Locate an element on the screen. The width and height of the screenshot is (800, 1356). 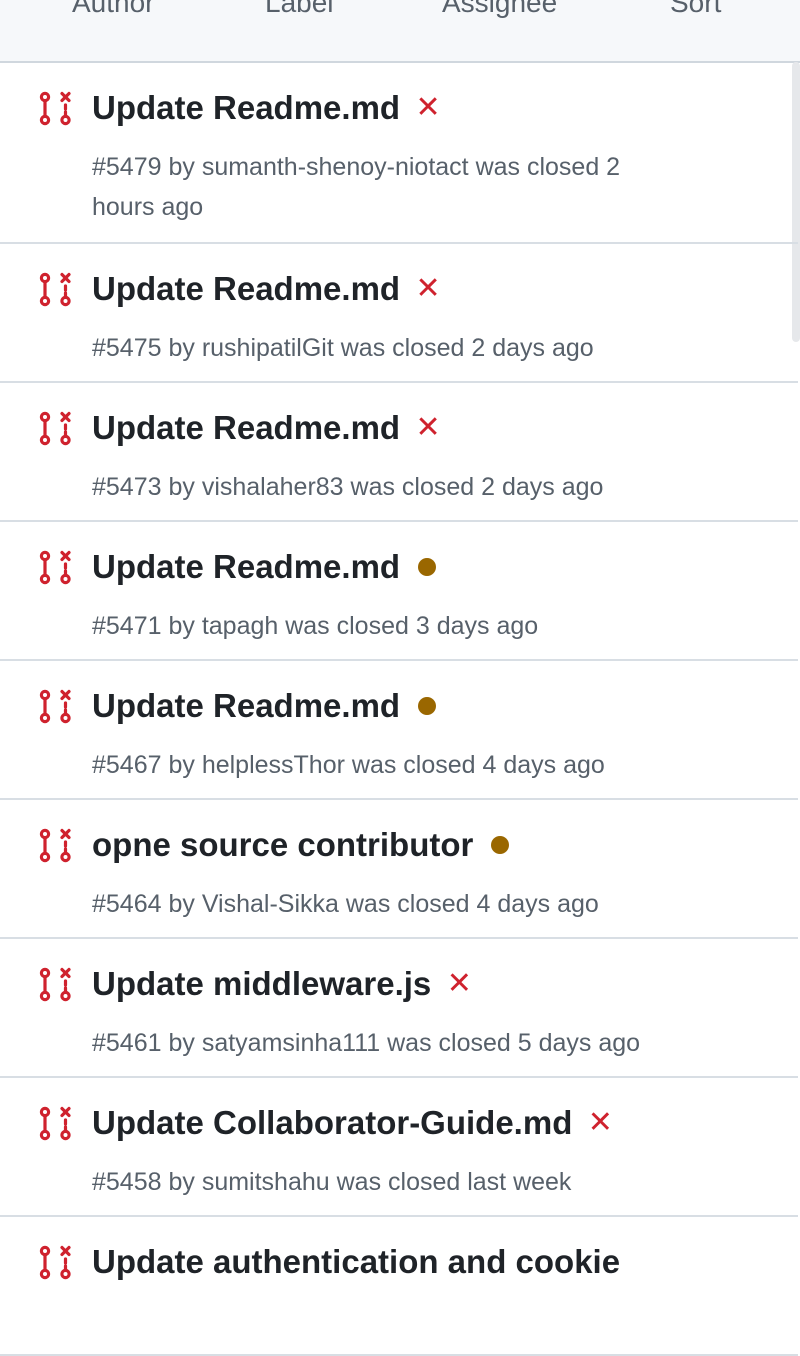
pull-request-title: Update middleware.js is located at coordinates (261, 984).